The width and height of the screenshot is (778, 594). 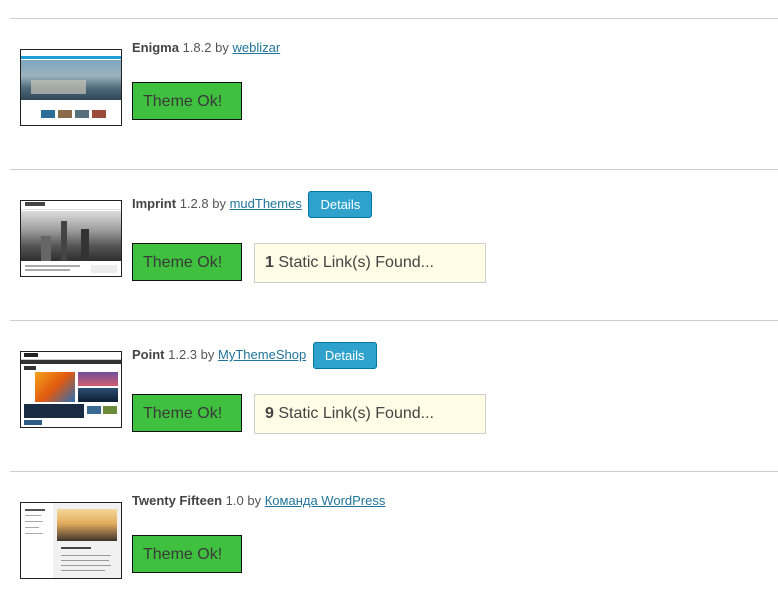 I want to click on static-links-count: 9, so click(x=269, y=413).